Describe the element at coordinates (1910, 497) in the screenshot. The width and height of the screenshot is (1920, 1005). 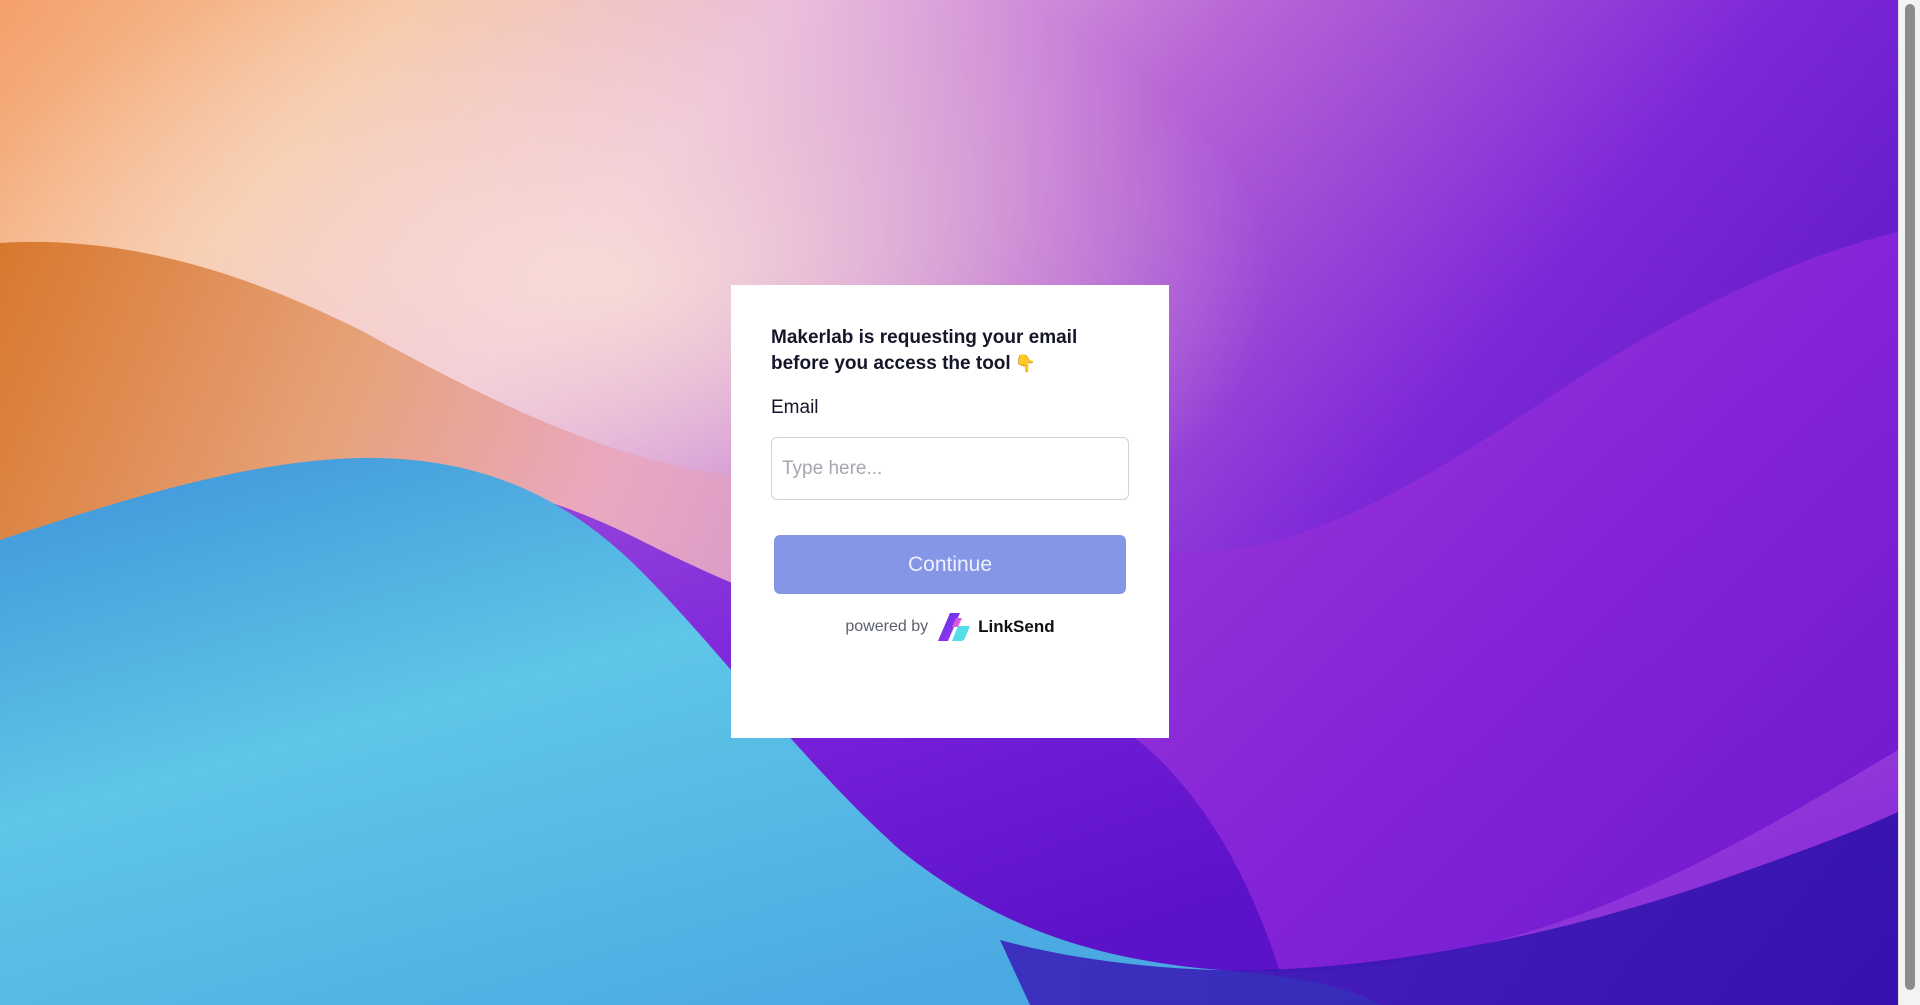
I see `scrollbar-thumb` at that location.